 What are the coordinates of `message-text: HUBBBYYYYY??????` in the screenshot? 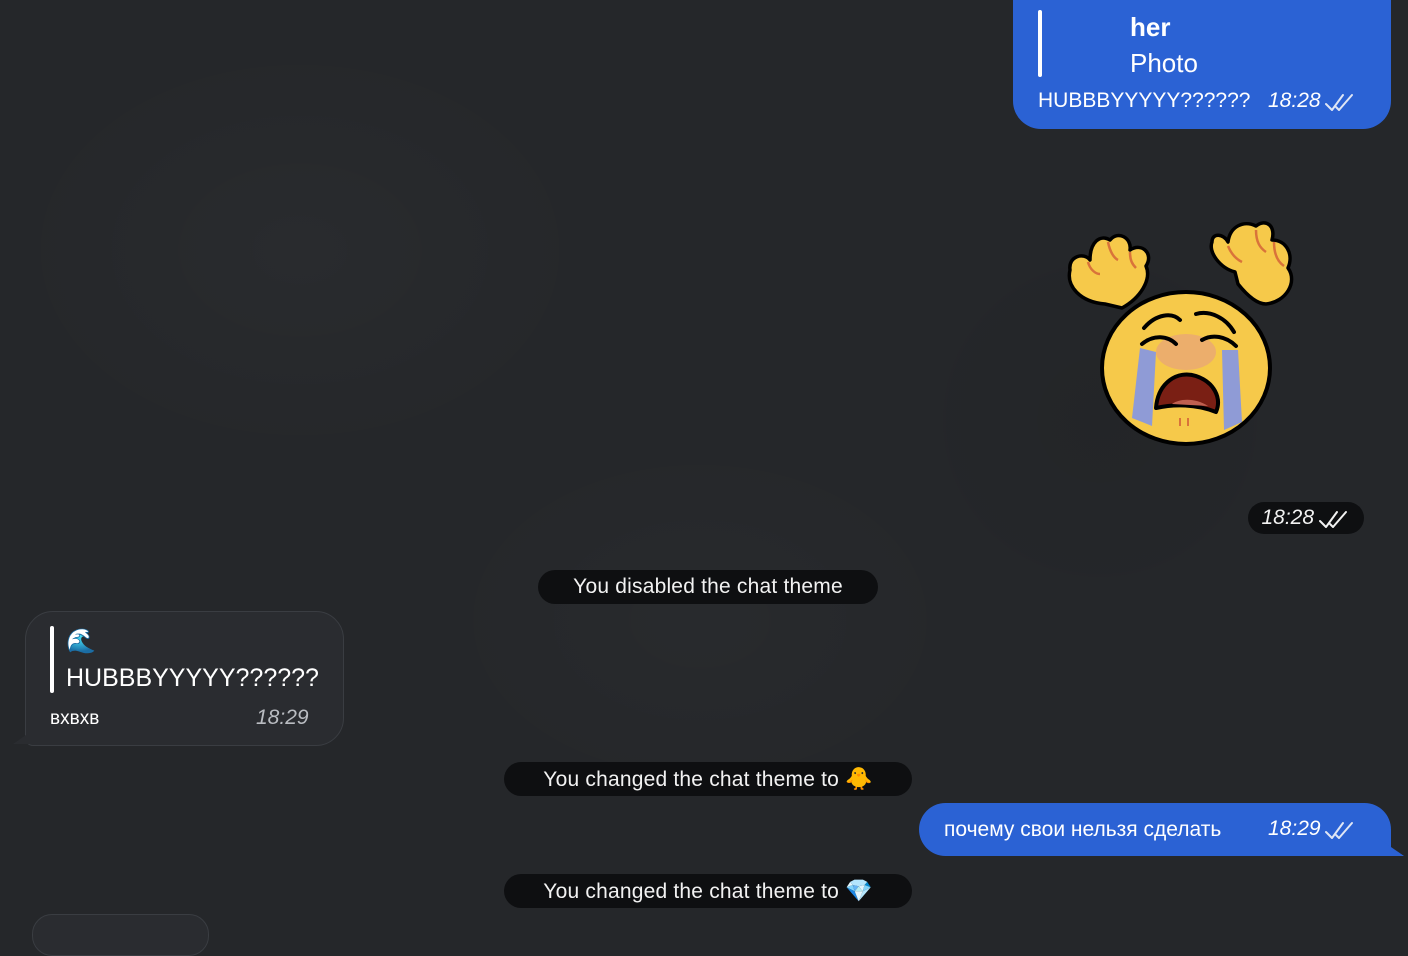 It's located at (1144, 100).